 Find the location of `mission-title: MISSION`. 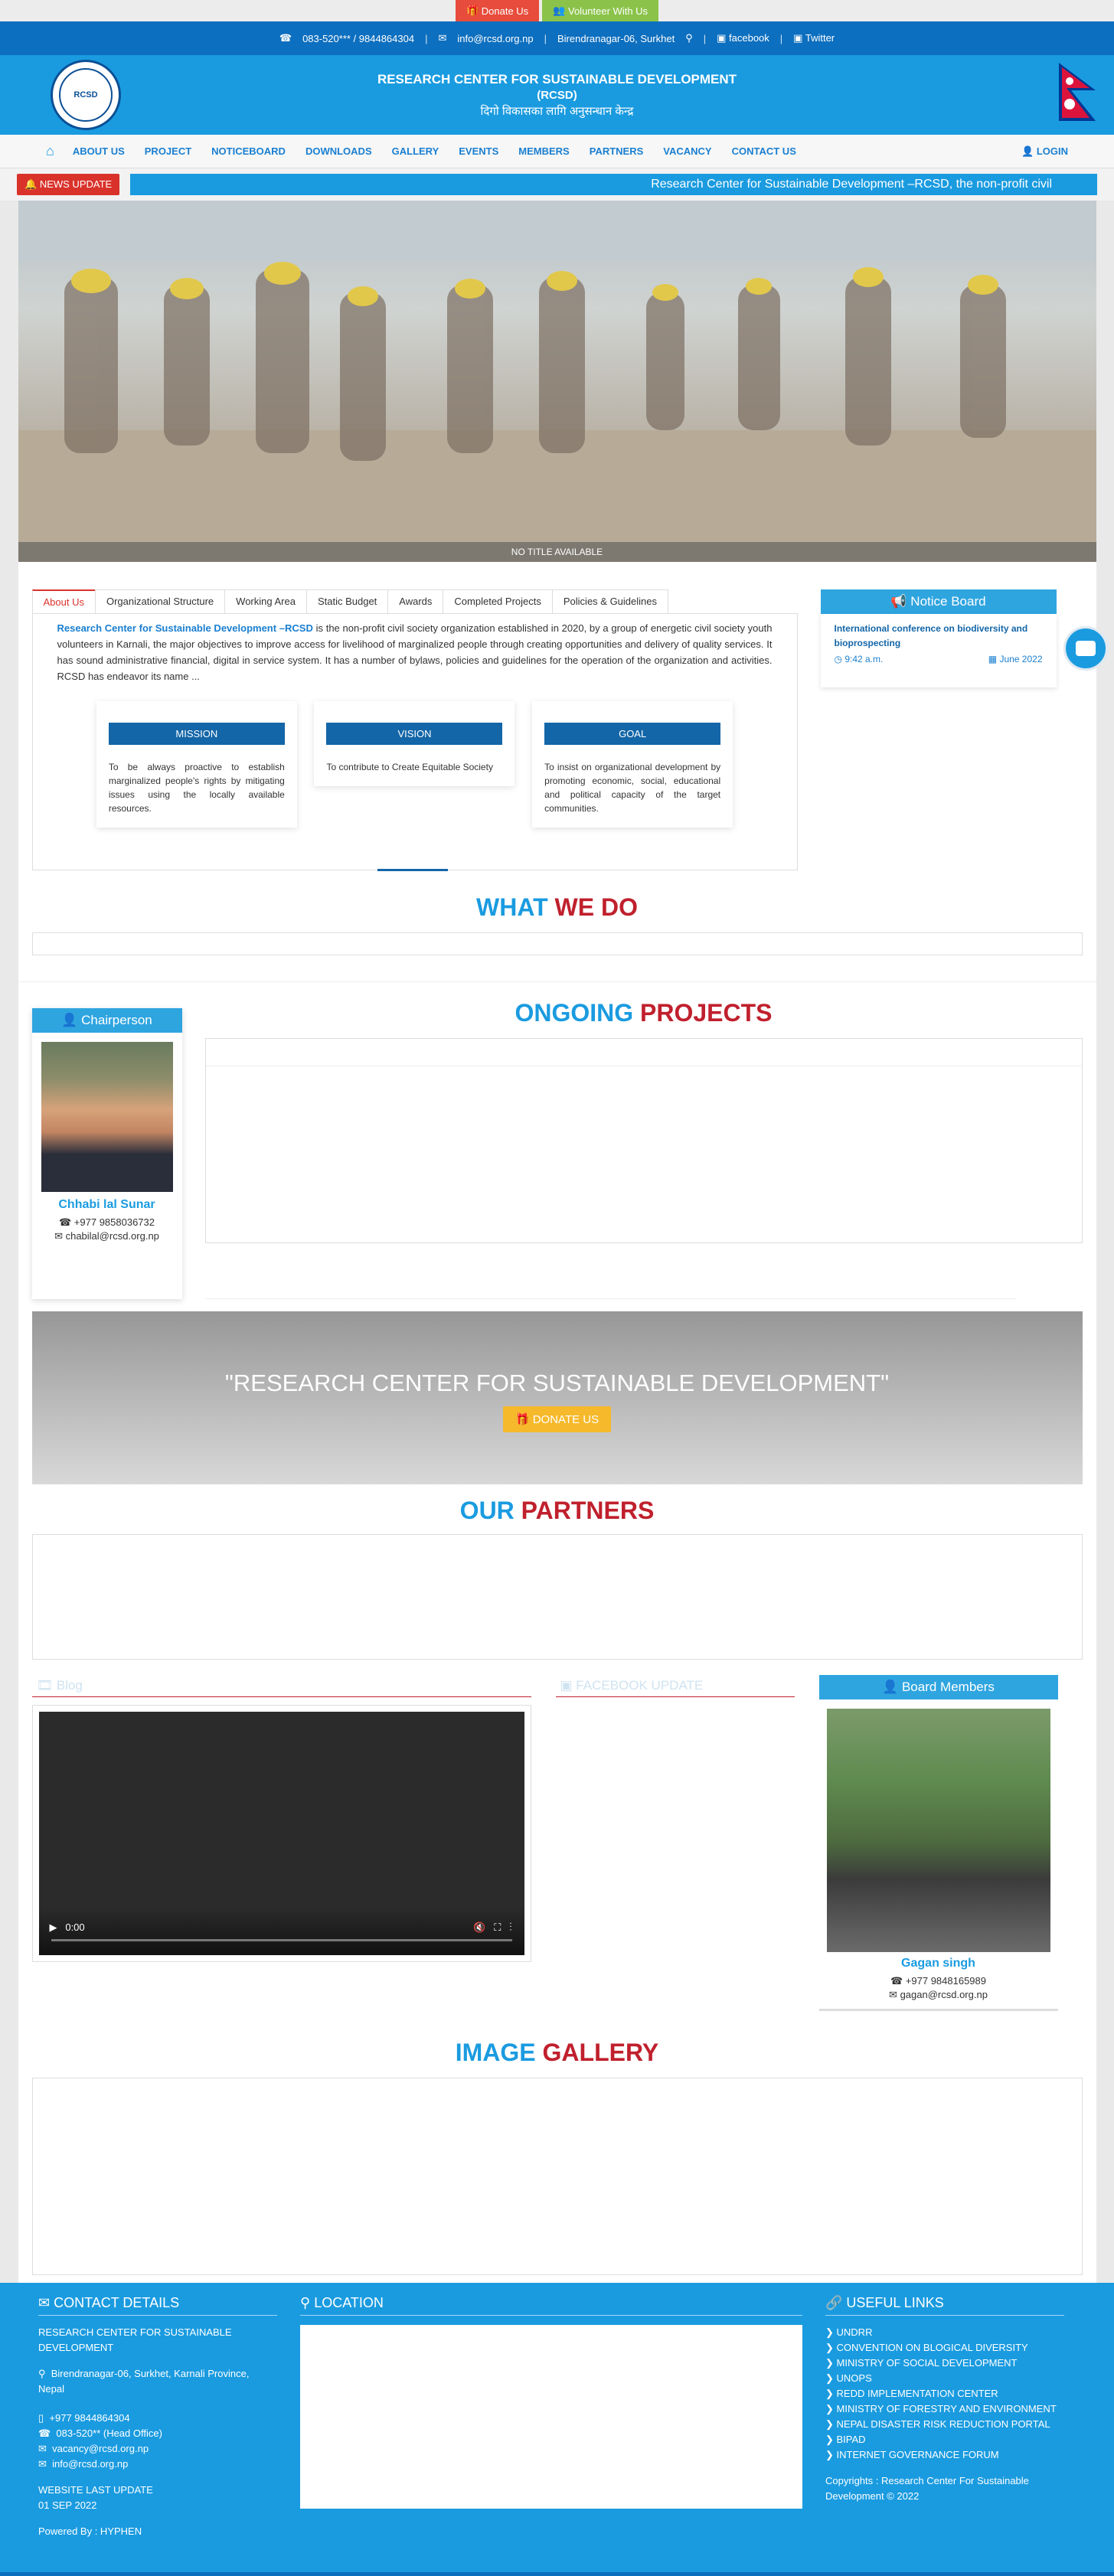

mission-title: MISSION is located at coordinates (196, 734).